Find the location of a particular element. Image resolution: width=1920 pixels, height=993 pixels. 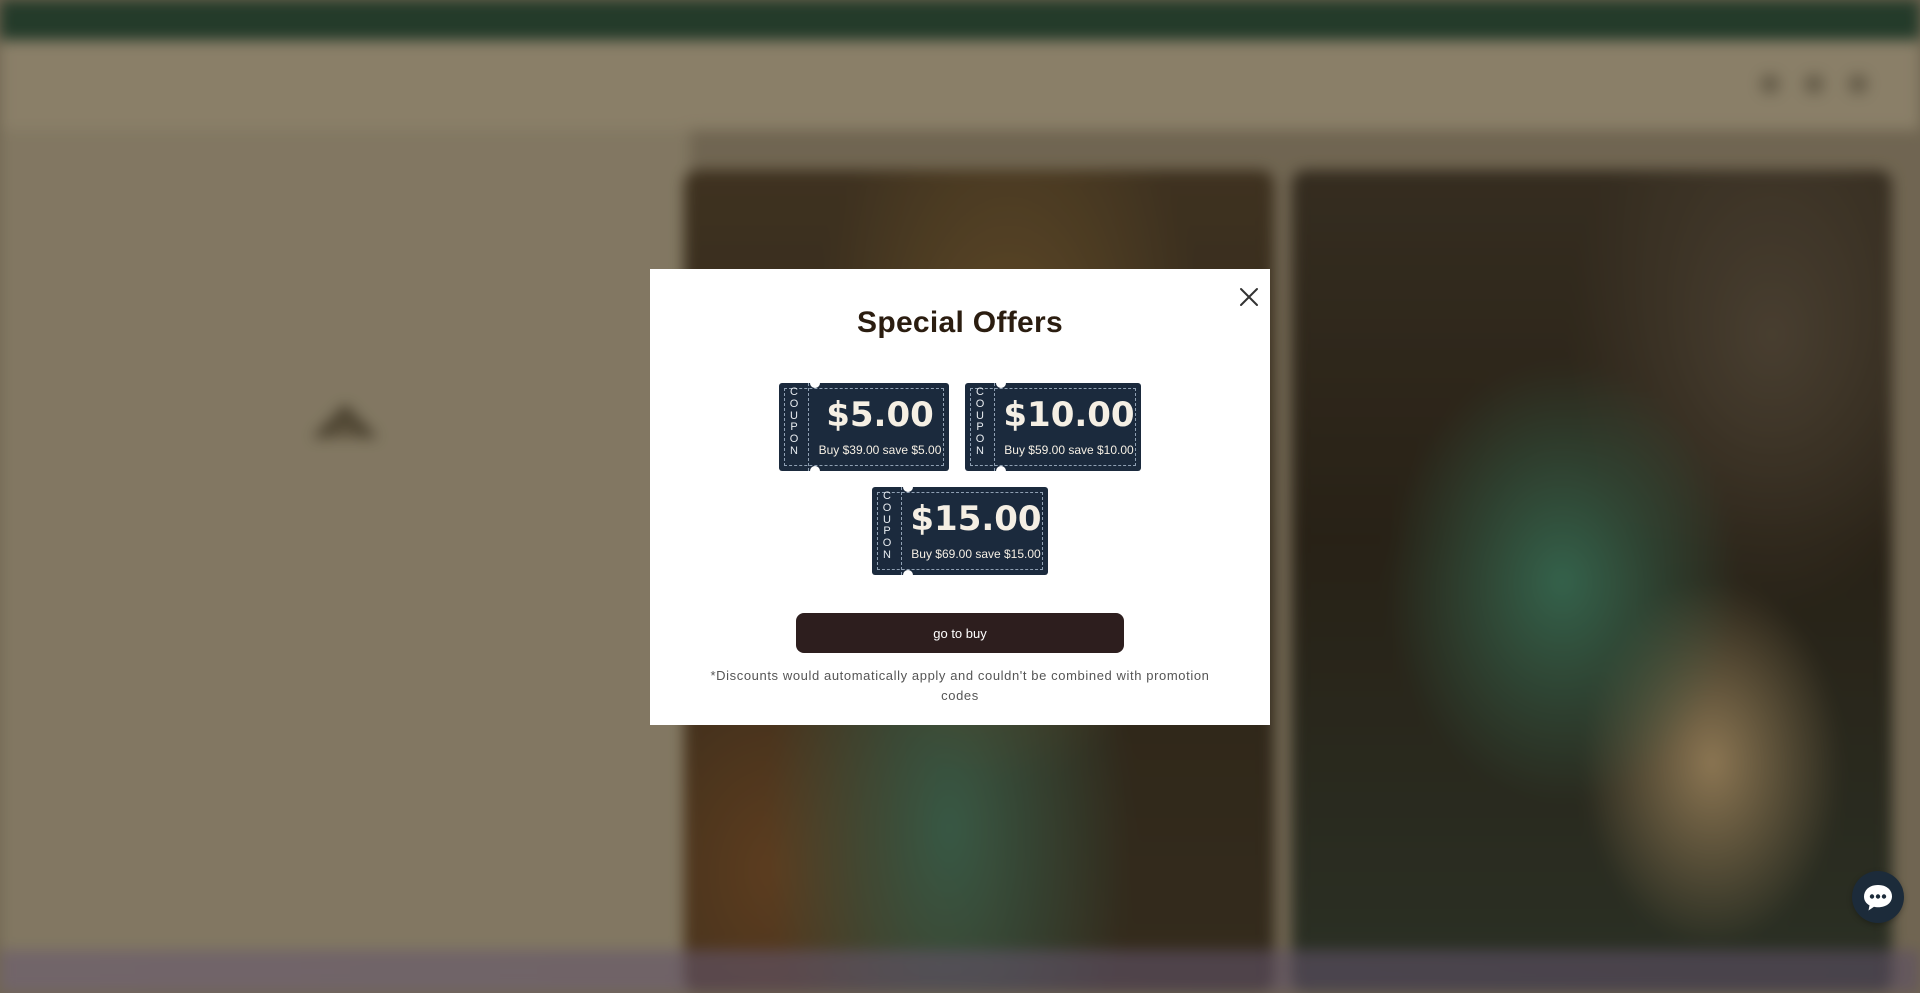

coupon-amount: $15.00 is located at coordinates (976, 519).